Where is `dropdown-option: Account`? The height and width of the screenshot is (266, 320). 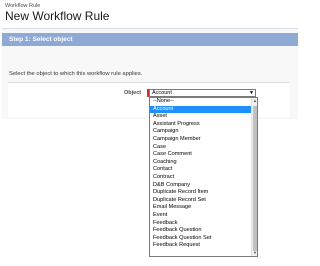
dropdown-option: Account is located at coordinates (203, 109).